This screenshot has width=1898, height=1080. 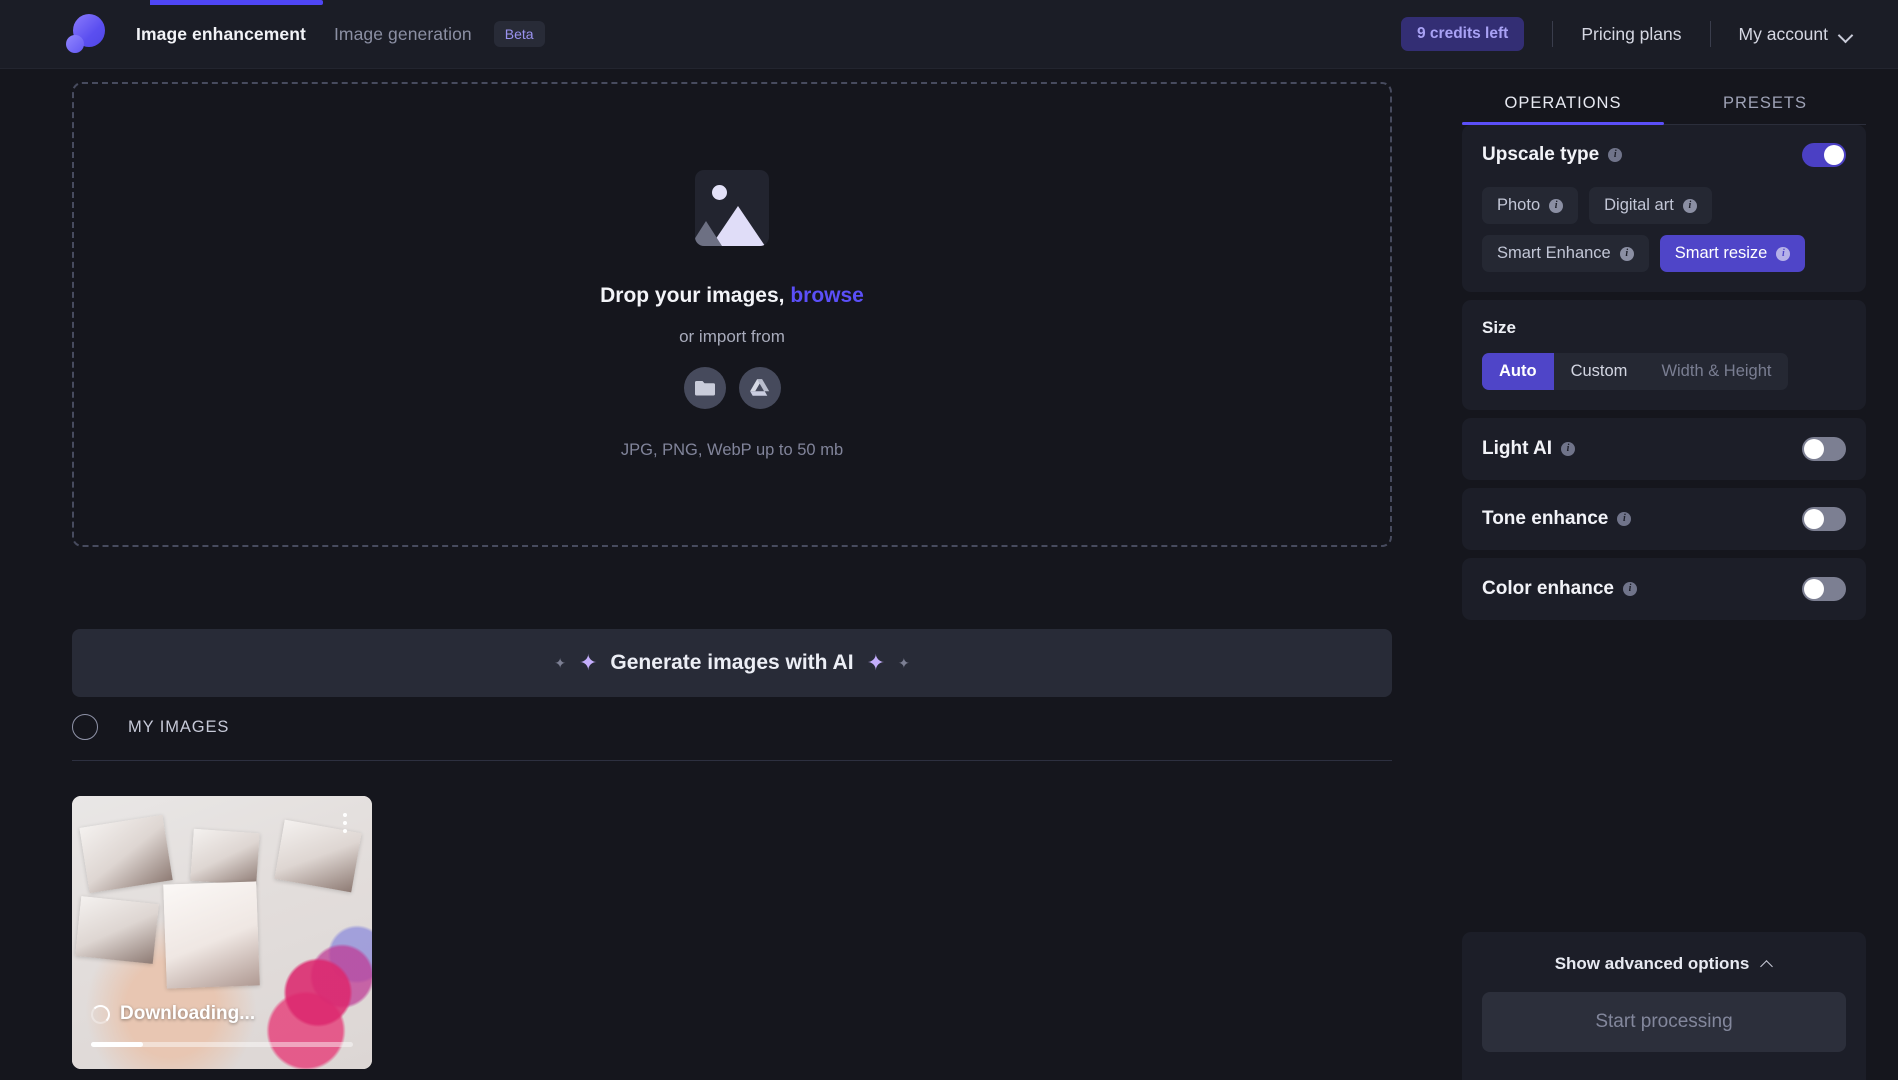 What do you see at coordinates (1767, 964) in the screenshot?
I see `chevron-up-icon` at bounding box center [1767, 964].